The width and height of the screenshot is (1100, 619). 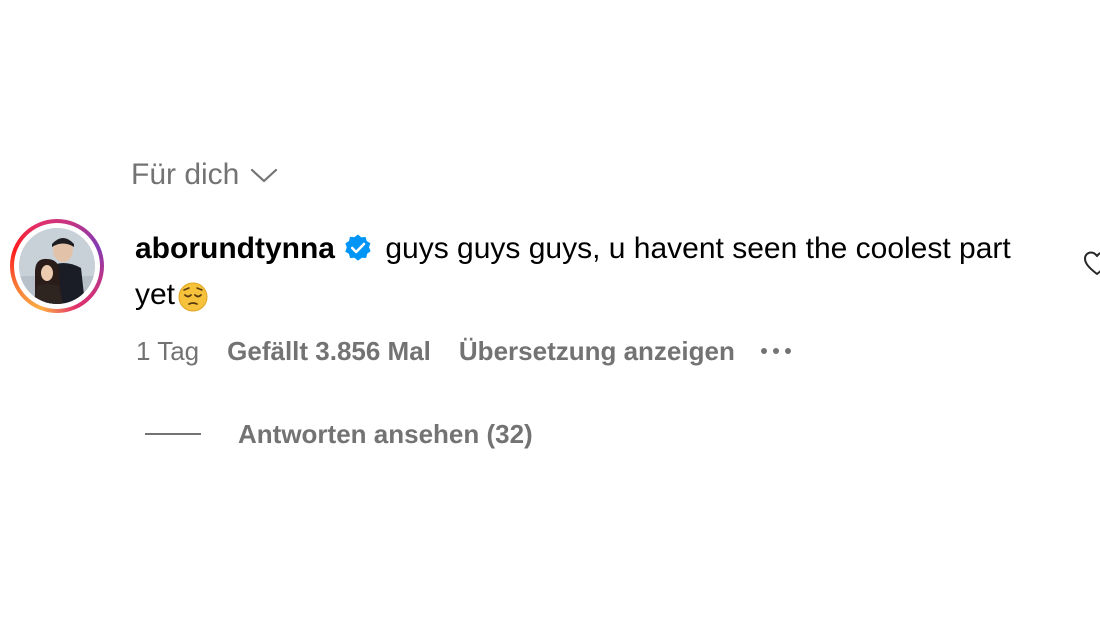 I want to click on view-replies-button: Antworten ansehen (32), so click(x=339, y=434).